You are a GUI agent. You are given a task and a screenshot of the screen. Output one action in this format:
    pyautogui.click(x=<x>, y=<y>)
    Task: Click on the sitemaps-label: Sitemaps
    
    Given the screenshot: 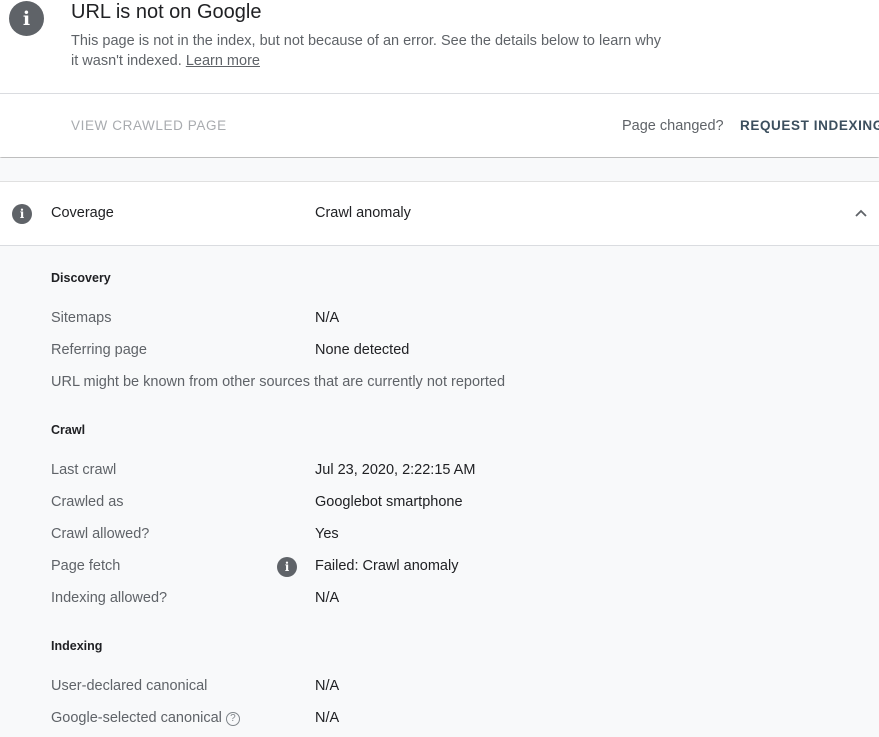 What is the action you would take?
    pyautogui.click(x=81, y=318)
    